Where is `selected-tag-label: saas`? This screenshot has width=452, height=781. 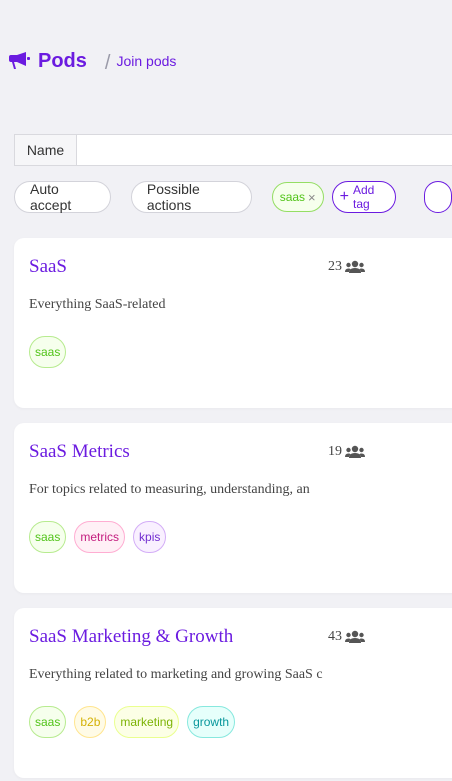 selected-tag-label: saas is located at coordinates (292, 197).